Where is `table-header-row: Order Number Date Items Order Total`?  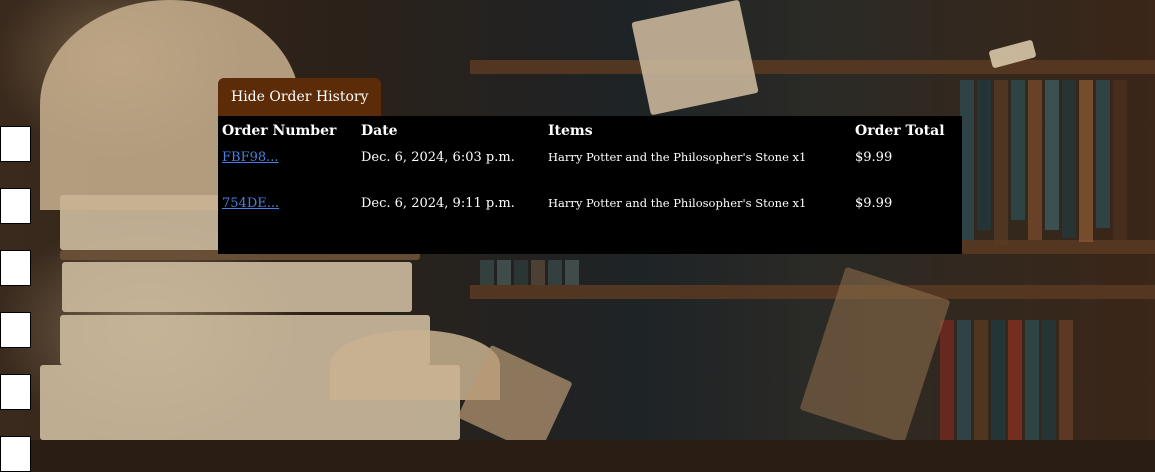 table-header-row: Order Number Date Items Order Total is located at coordinates (590, 130).